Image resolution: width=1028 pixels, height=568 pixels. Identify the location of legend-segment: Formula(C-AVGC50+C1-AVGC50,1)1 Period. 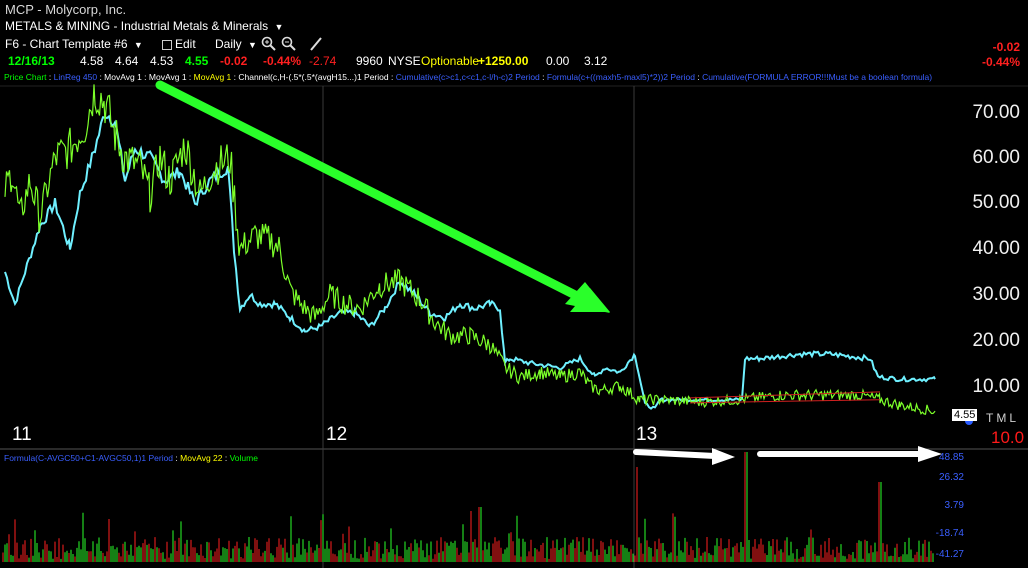
(89, 458).